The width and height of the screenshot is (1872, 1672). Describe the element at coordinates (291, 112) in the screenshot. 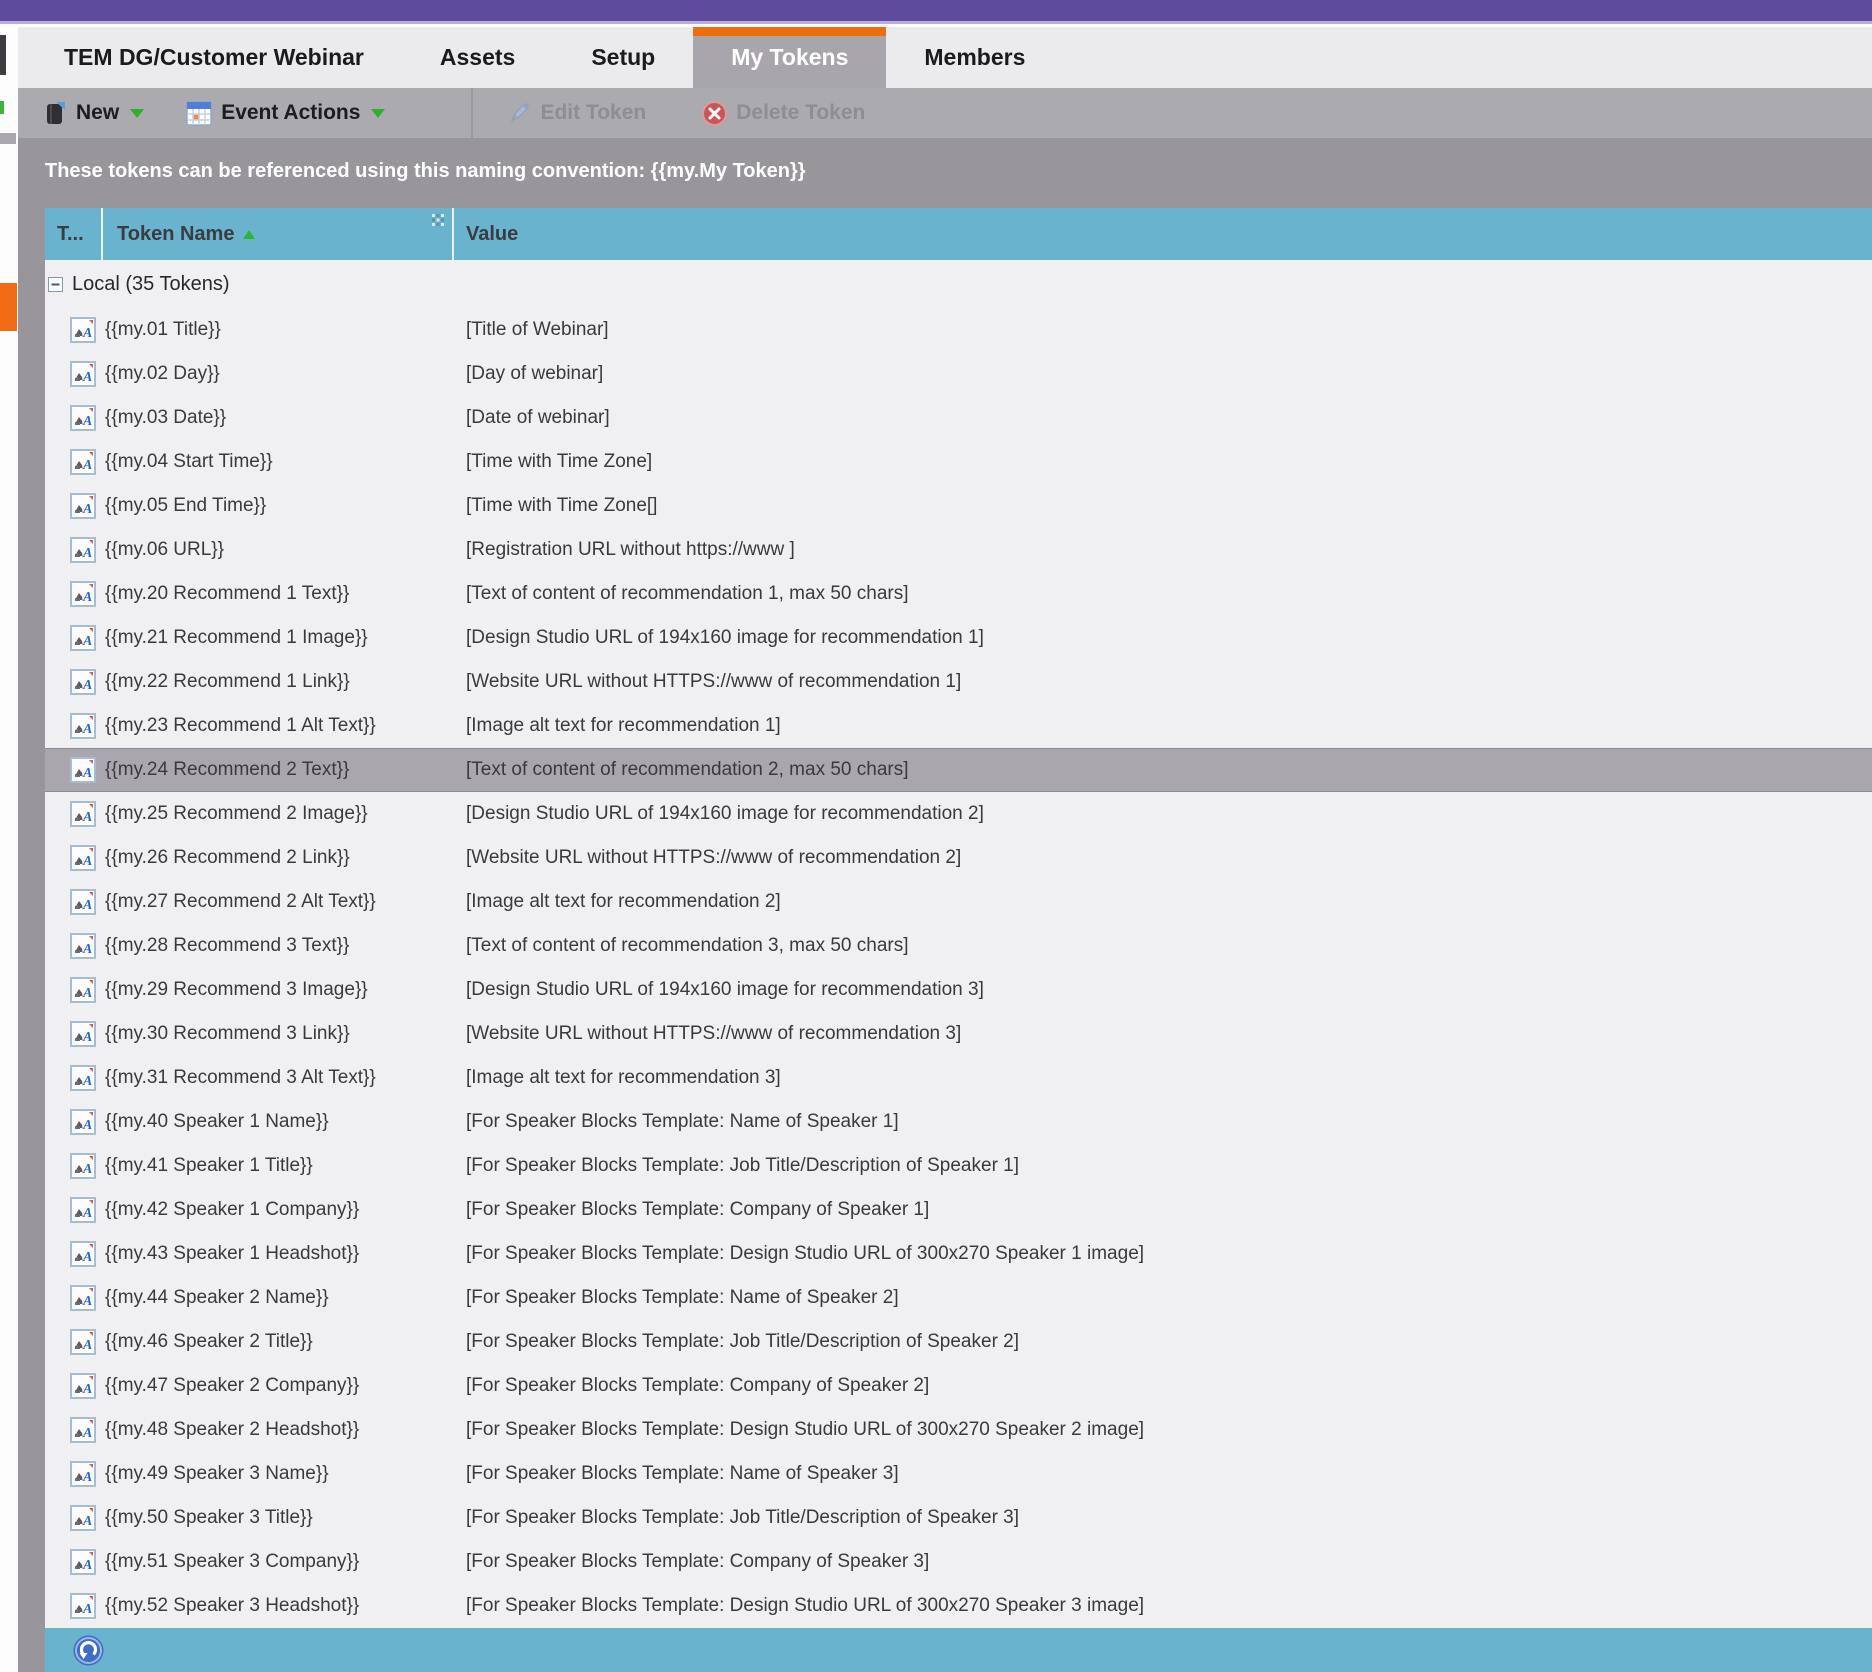

I see `event-actions-label: Event Actions` at that location.